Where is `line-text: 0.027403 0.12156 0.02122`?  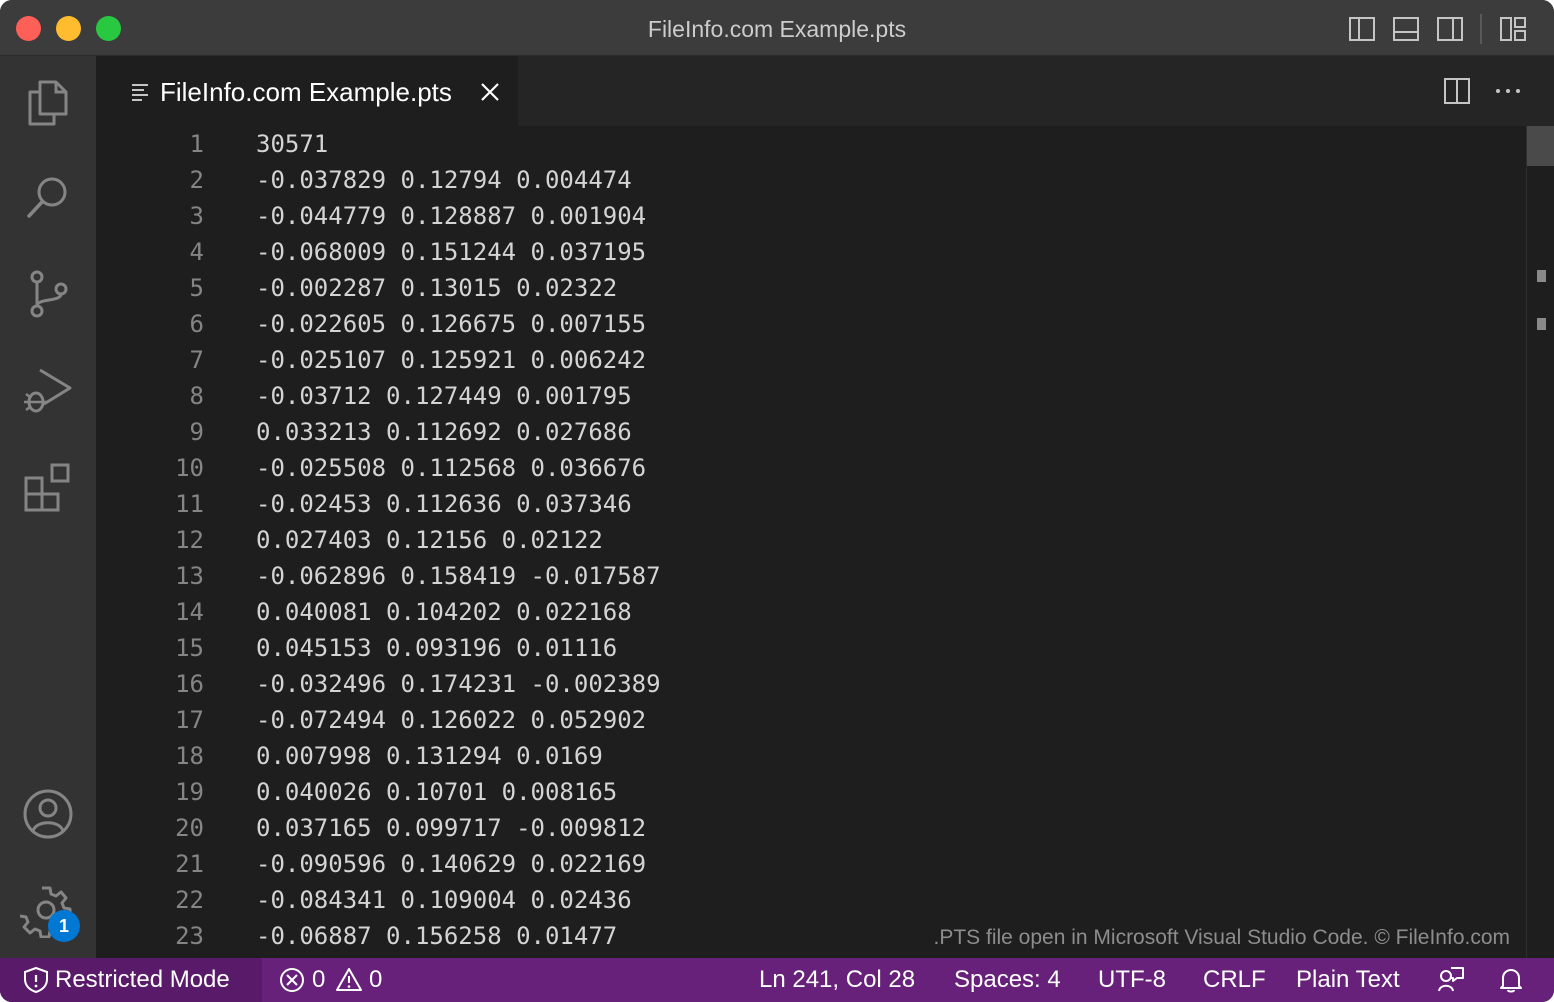 line-text: 0.027403 0.12156 0.02122 is located at coordinates (429, 540).